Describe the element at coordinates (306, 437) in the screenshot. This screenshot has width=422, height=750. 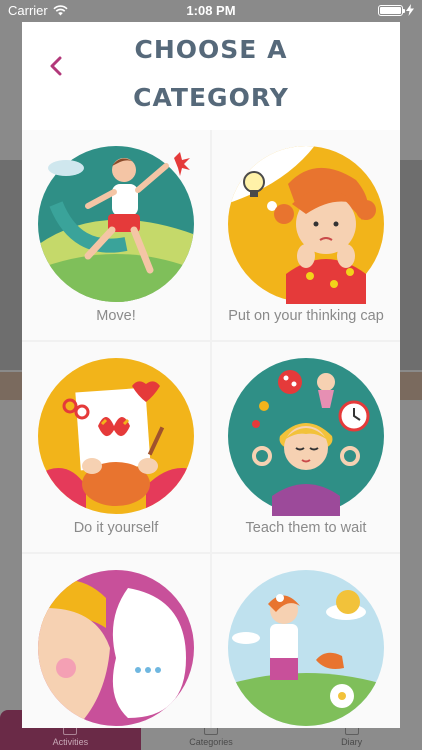
I see `meditating-girl-illustration` at that location.